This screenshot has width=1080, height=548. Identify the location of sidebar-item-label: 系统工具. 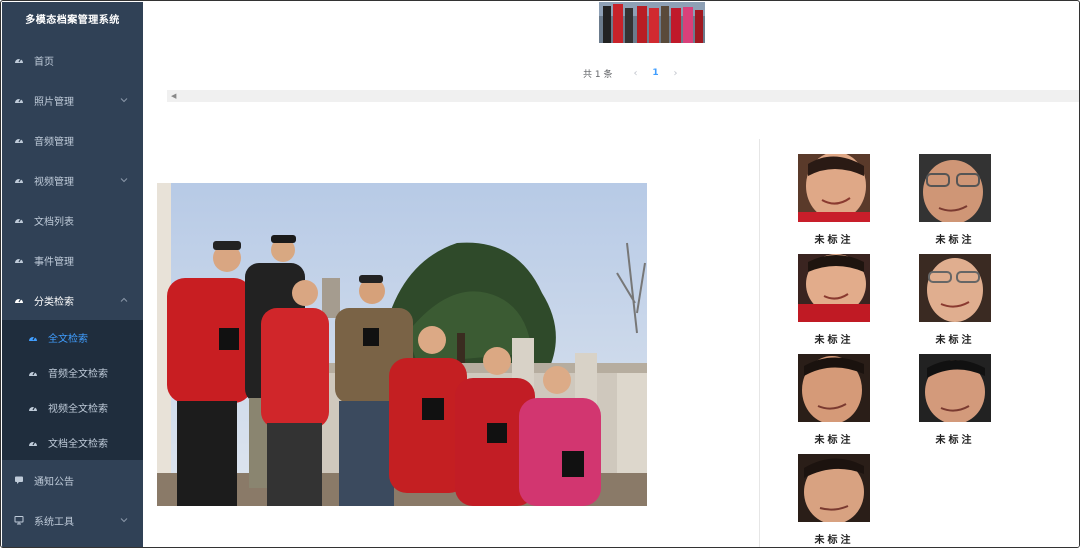
(54, 522).